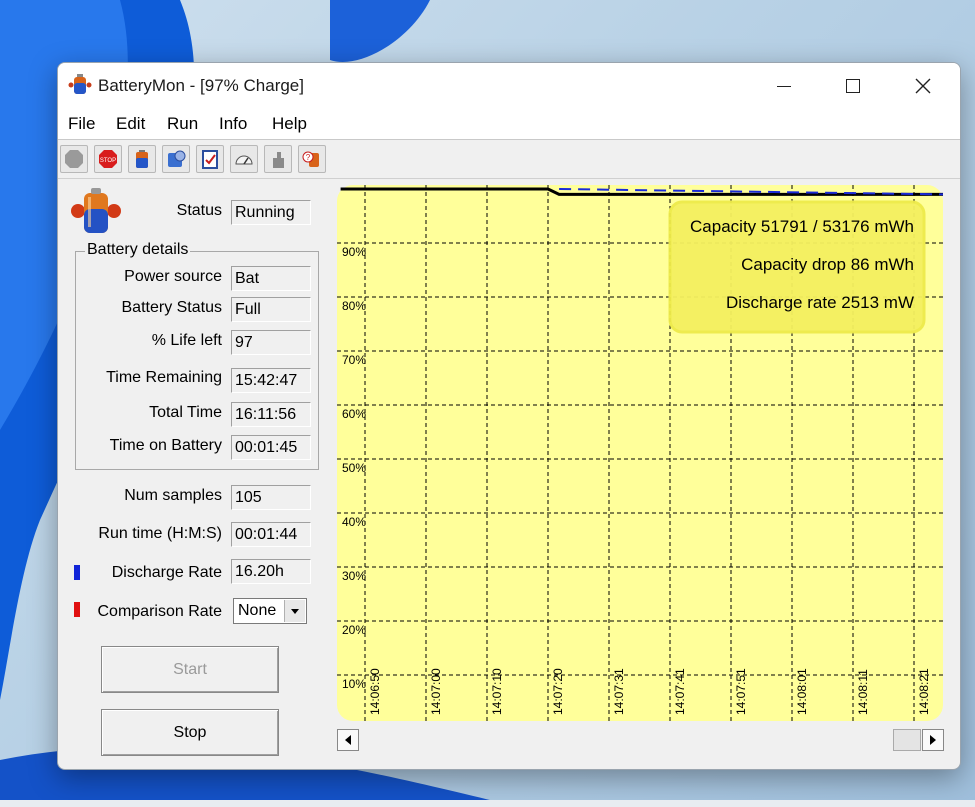  Describe the element at coordinates (354, 468) in the screenshot. I see `y-tick-label: 50%` at that location.